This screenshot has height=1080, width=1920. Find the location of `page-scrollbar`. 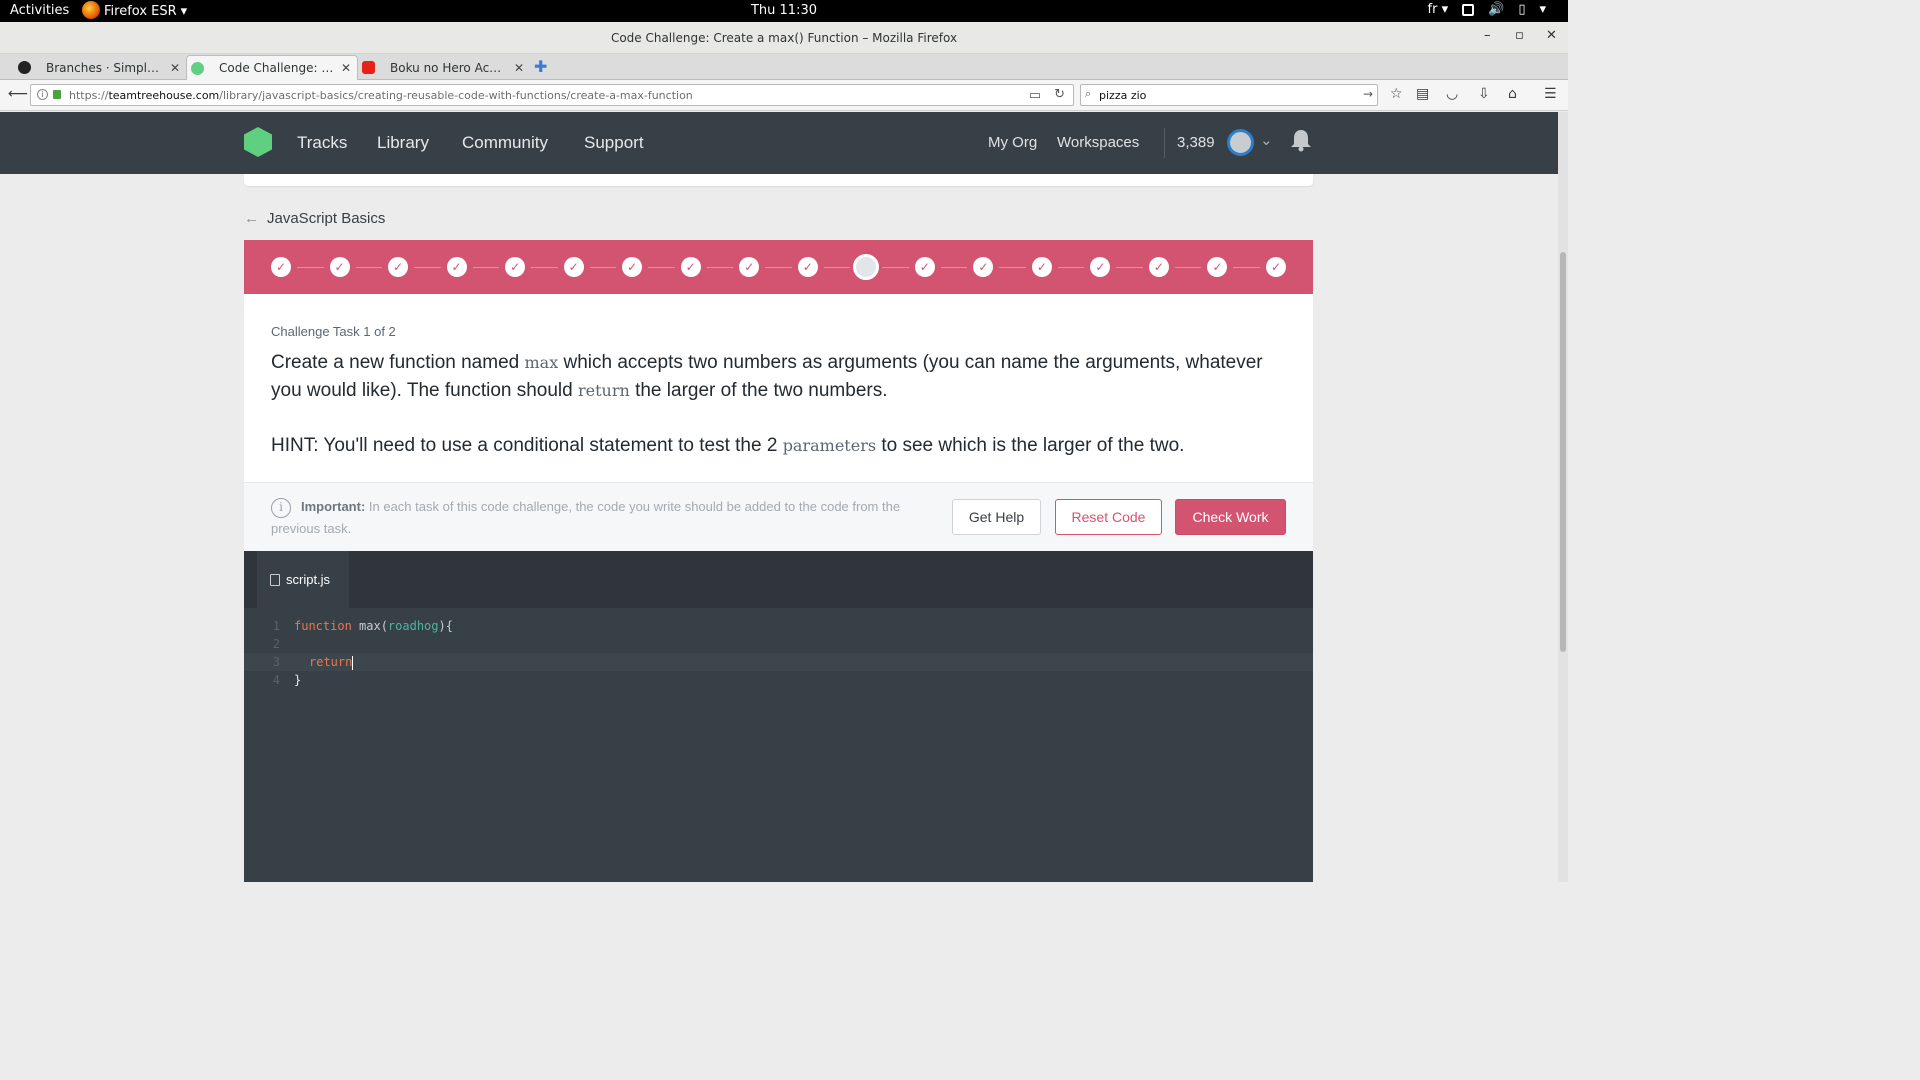

page-scrollbar is located at coordinates (1563, 497).